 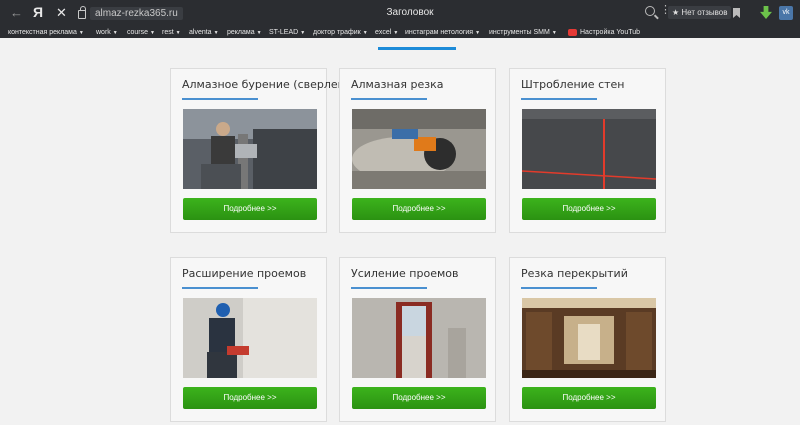 I want to click on bookmark-item: rest ▼, so click(x=171, y=32).